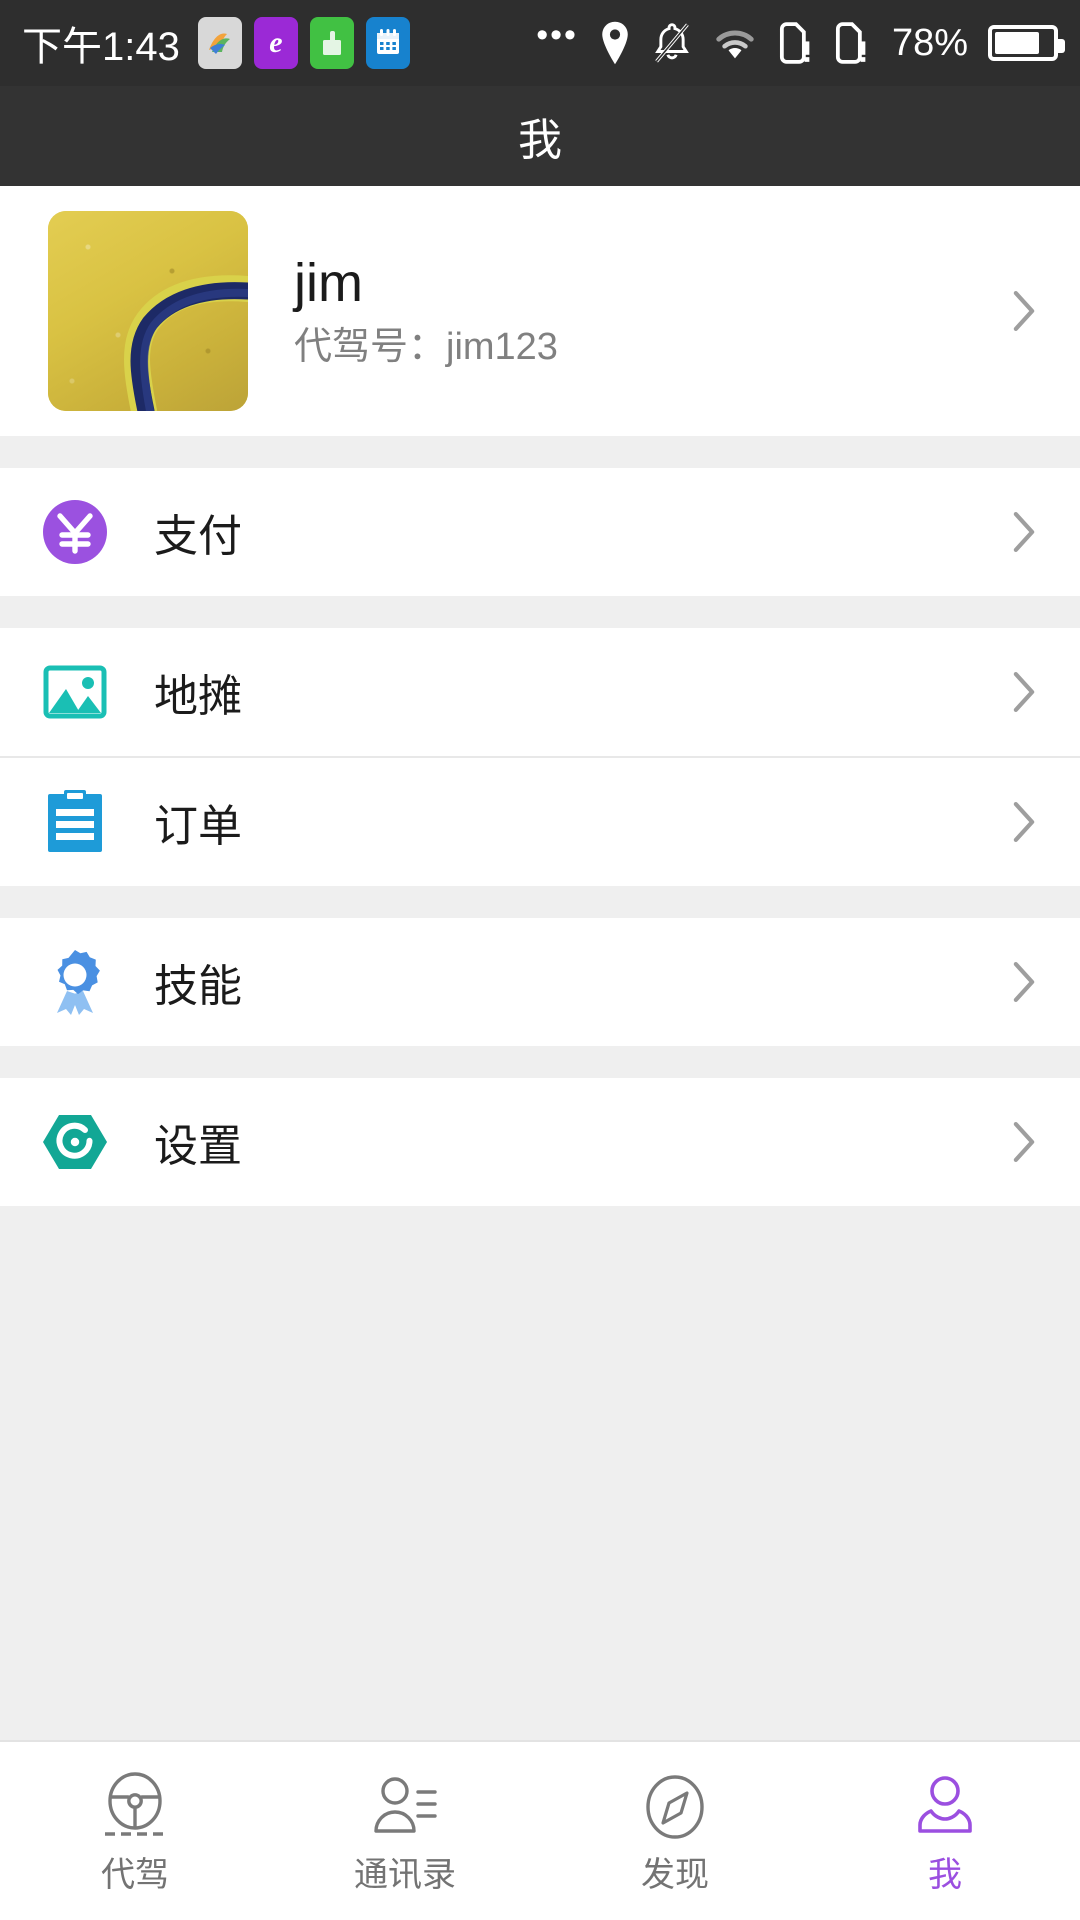 The width and height of the screenshot is (1080, 1920). What do you see at coordinates (198, 826) in the screenshot?
I see `menu-item-label: 订单` at bounding box center [198, 826].